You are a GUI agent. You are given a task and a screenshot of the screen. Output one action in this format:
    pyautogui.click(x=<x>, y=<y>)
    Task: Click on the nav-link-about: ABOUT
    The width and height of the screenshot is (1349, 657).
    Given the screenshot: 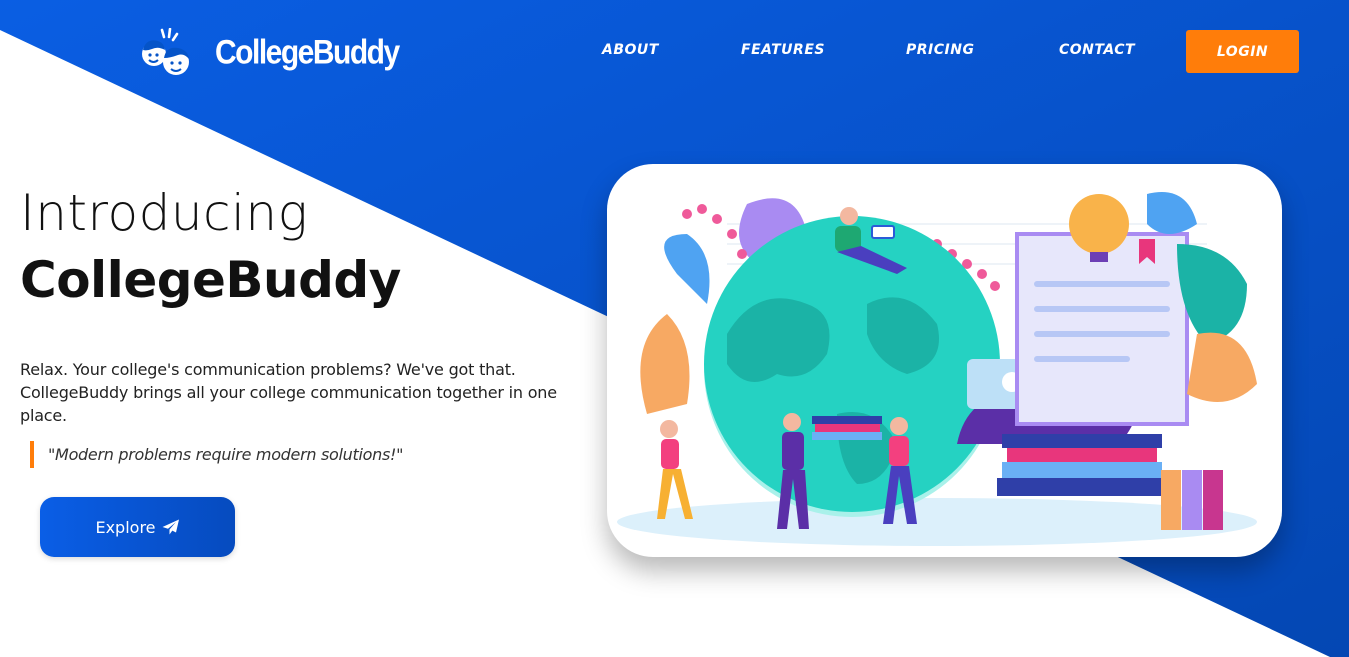 What is the action you would take?
    pyautogui.click(x=630, y=50)
    